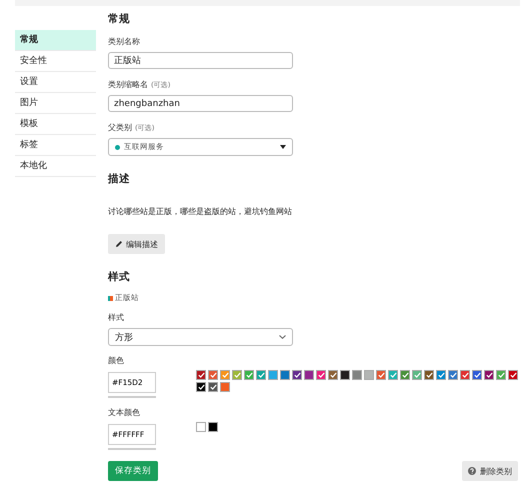 The image size is (526, 500). I want to click on section-heading: 样式, so click(119, 277).